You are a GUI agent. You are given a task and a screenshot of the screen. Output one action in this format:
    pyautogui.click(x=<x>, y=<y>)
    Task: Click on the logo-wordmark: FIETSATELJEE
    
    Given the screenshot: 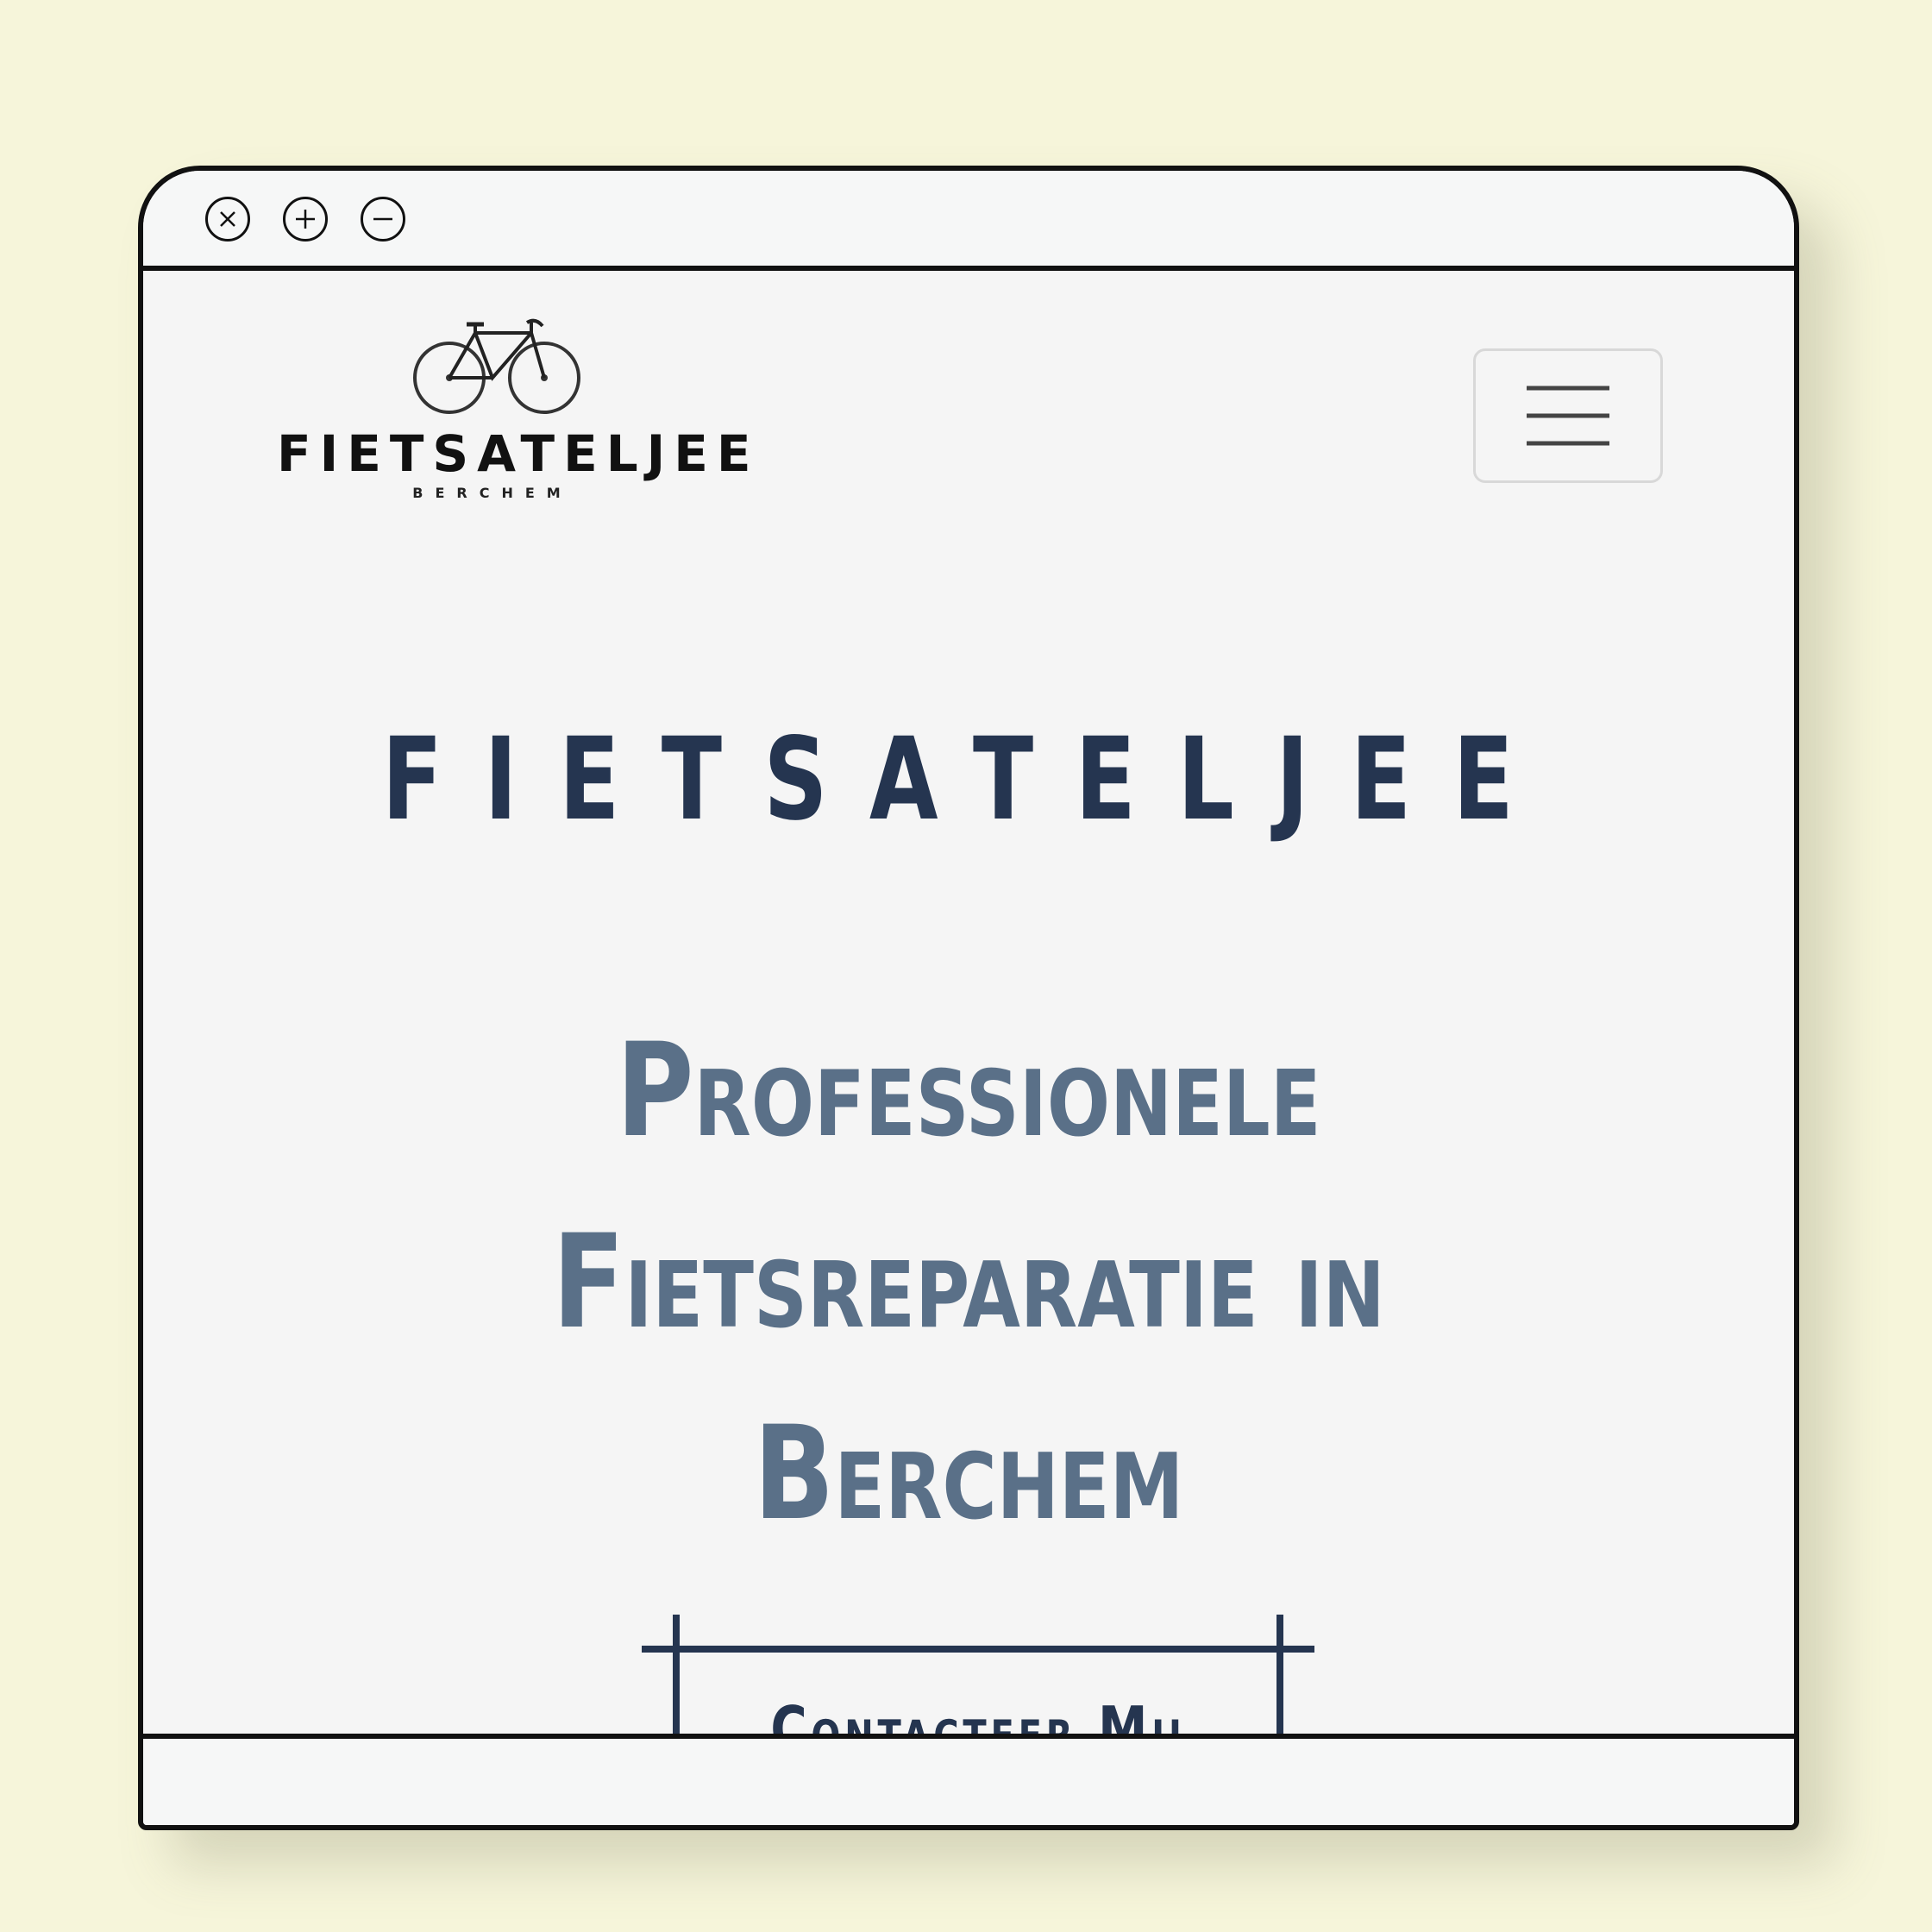 What is the action you would take?
    pyautogui.click(x=519, y=454)
    